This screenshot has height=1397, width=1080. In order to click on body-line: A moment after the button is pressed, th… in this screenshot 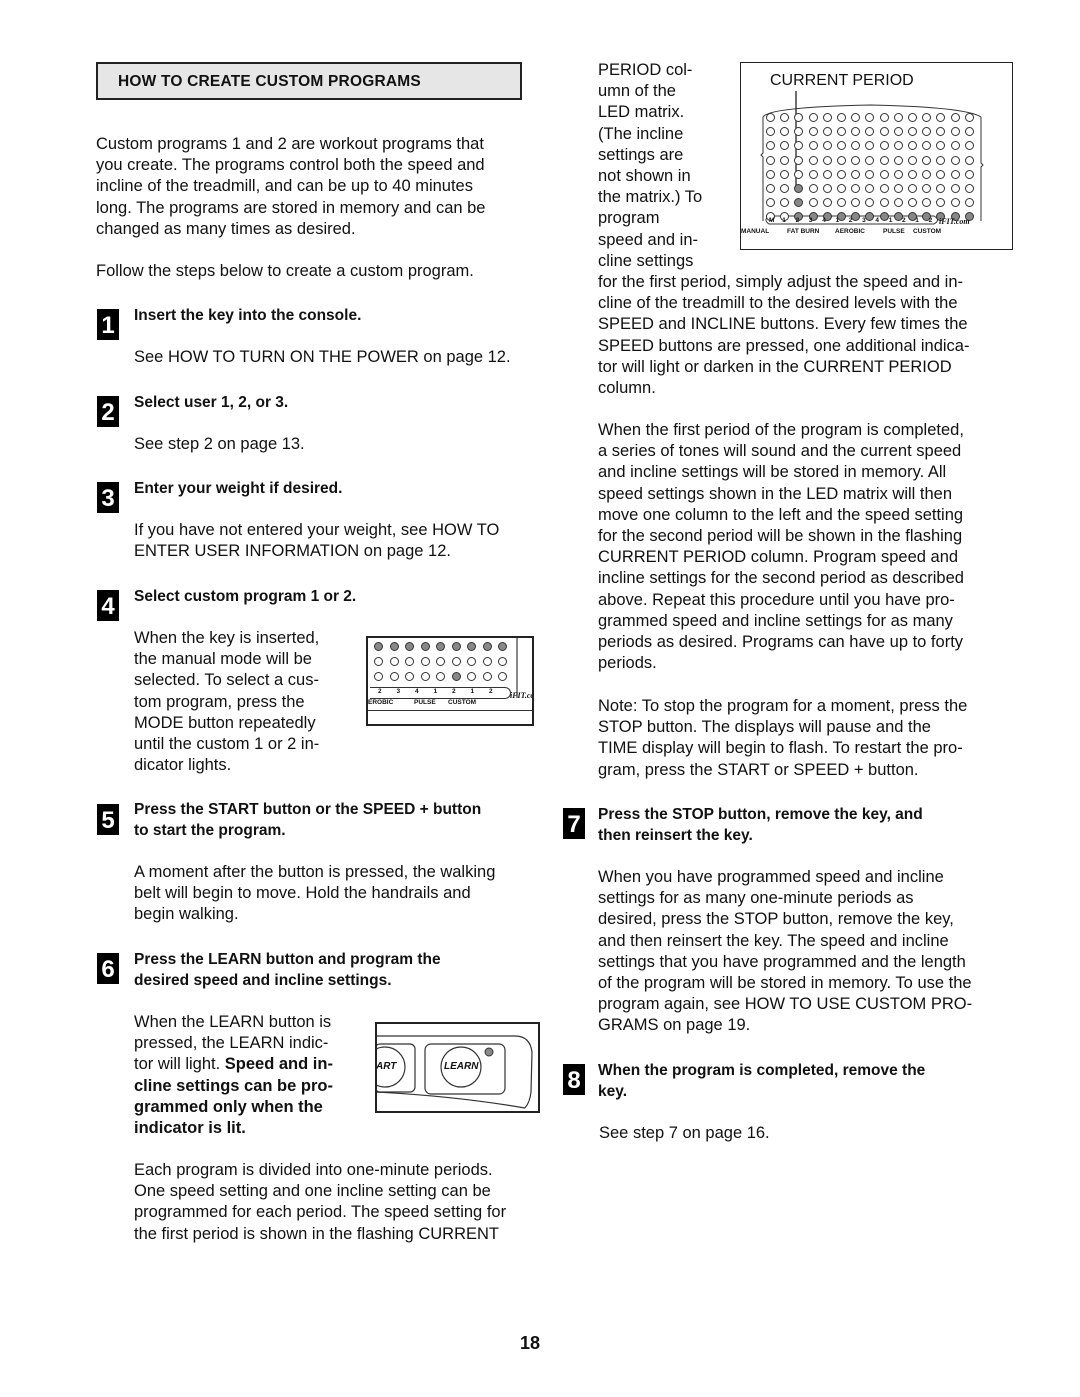, I will do `click(315, 872)`.